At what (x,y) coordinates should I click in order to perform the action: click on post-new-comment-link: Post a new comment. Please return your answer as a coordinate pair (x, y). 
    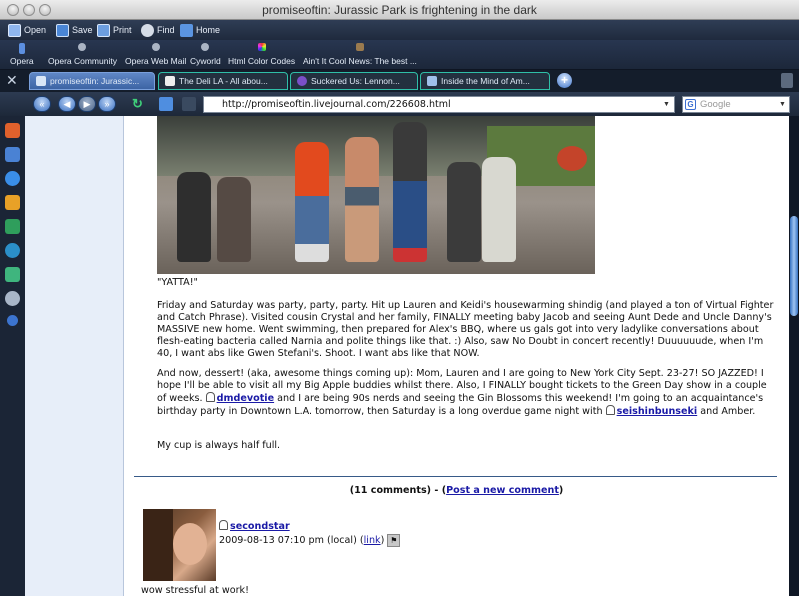
    Looking at the image, I should click on (502, 490).